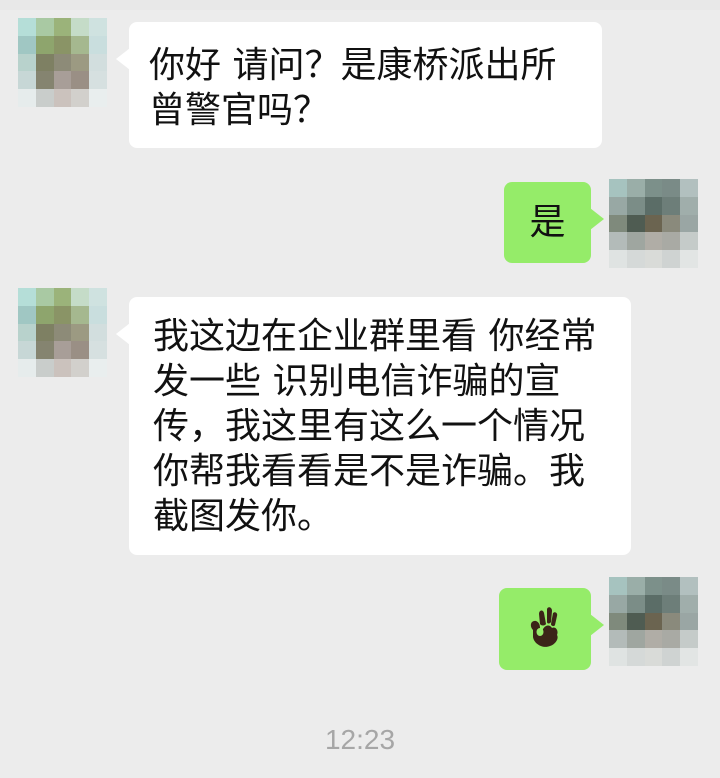  Describe the element at coordinates (547, 222) in the screenshot. I see `message-text: 是` at that location.